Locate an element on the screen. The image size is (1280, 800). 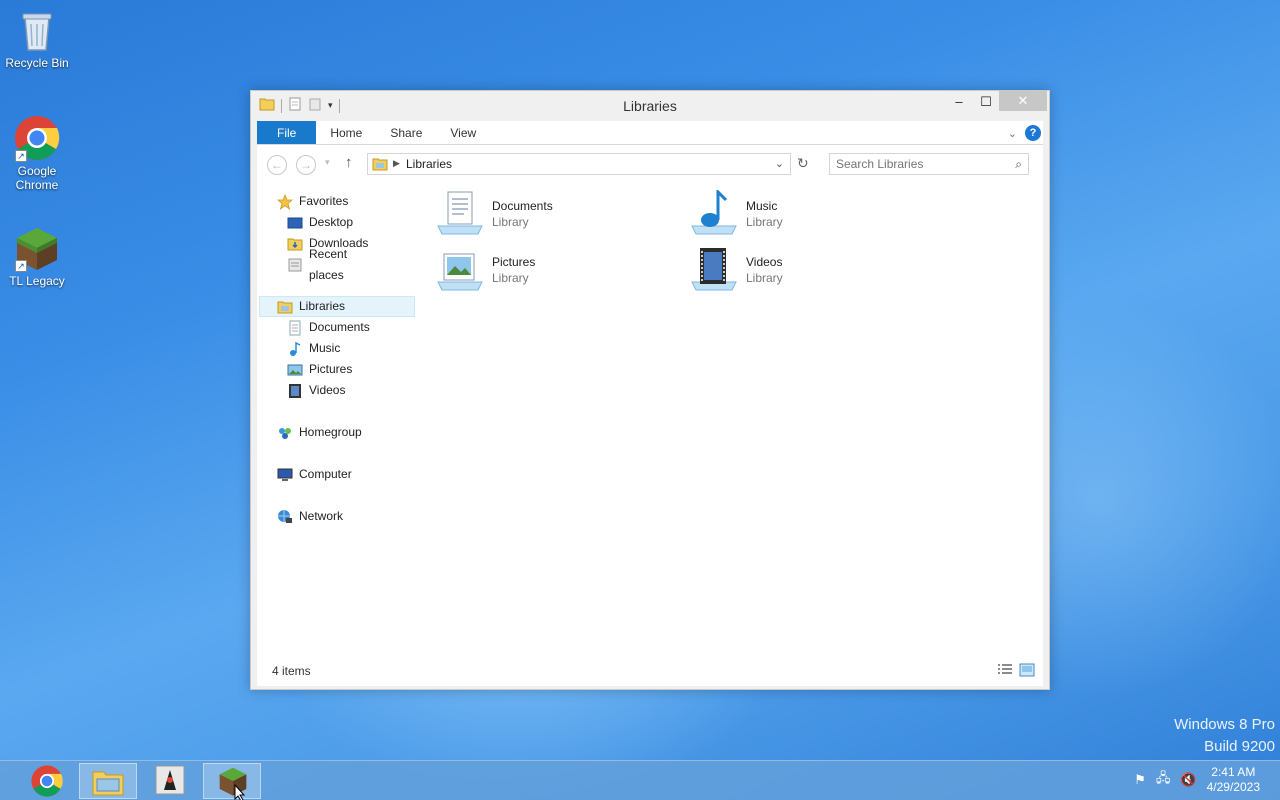
file-explorer-icon is located at coordinates (108, 783).